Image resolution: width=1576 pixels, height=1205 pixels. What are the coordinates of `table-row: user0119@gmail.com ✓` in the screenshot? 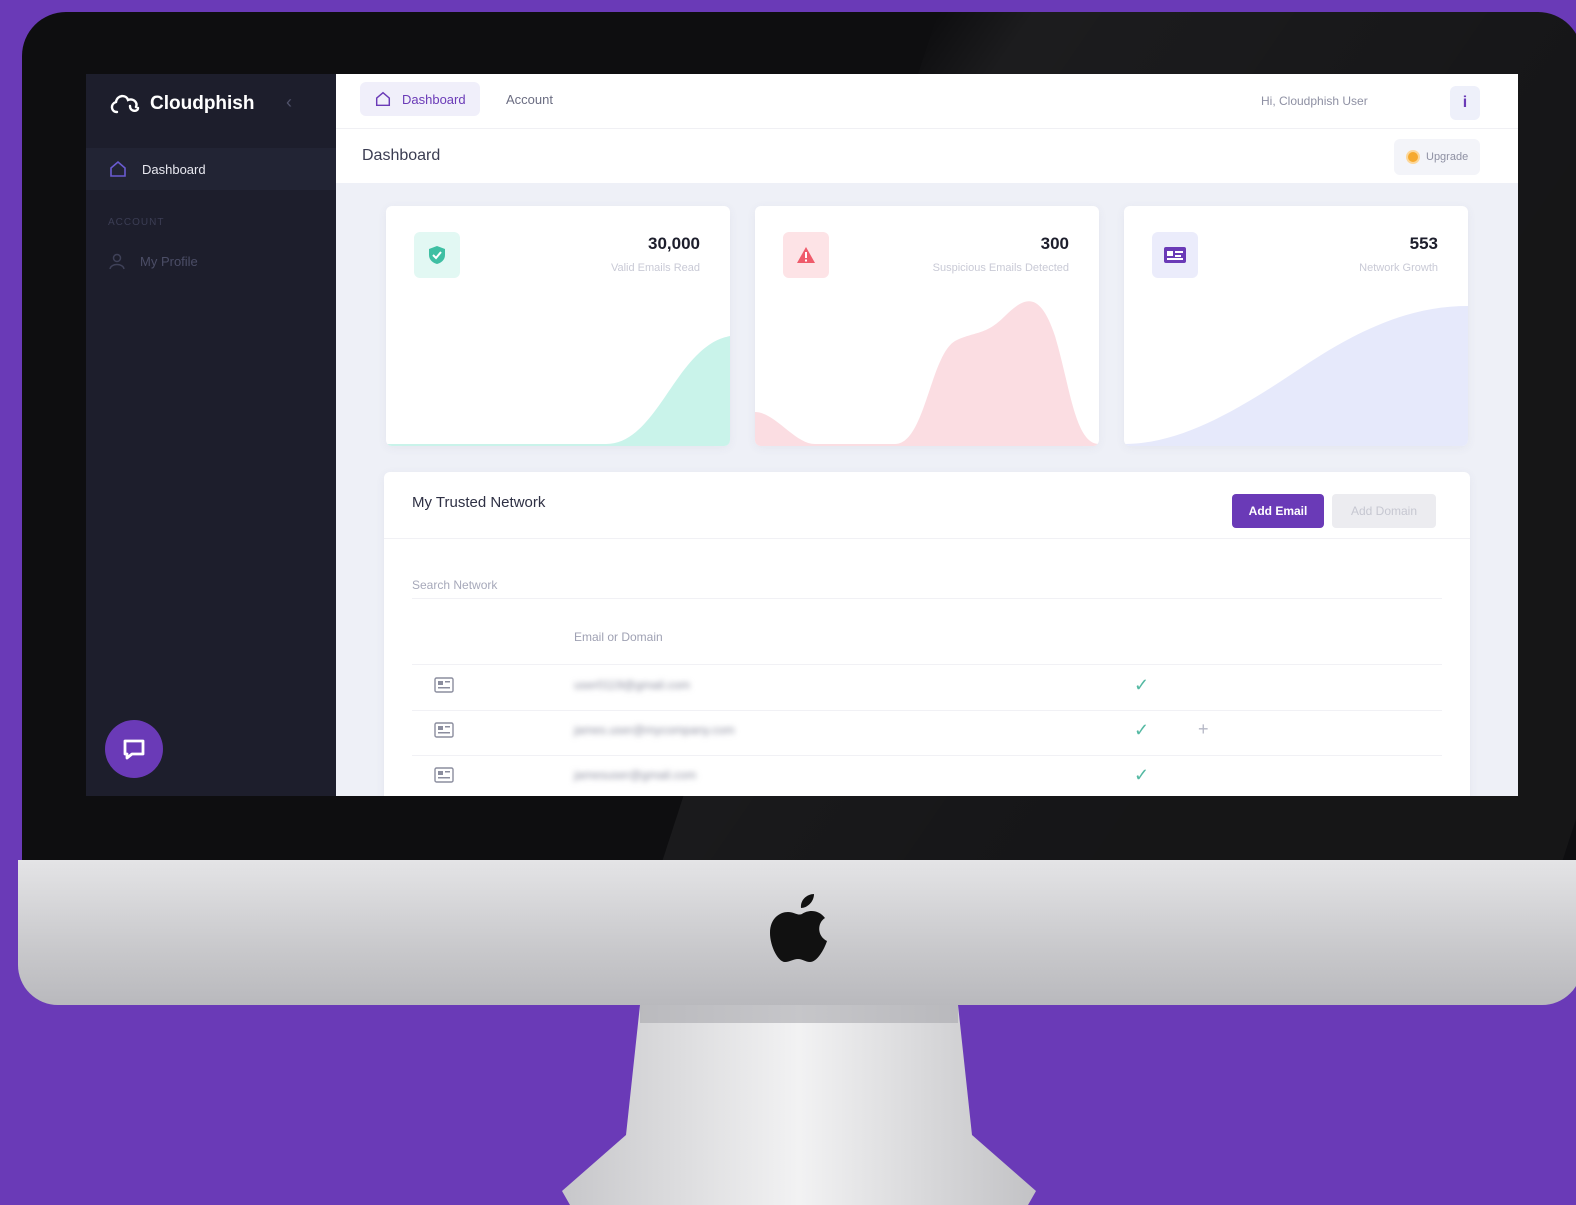 It's located at (927, 688).